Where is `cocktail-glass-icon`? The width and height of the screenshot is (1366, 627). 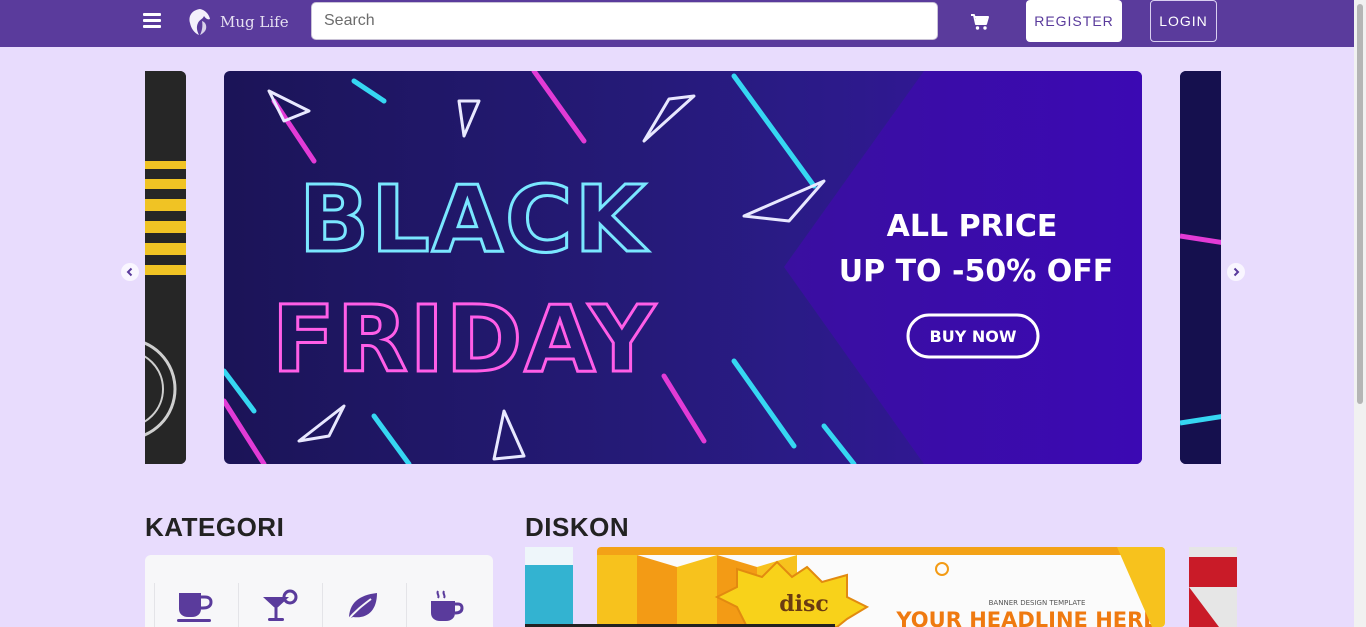
cocktail-glass-icon is located at coordinates (279, 605).